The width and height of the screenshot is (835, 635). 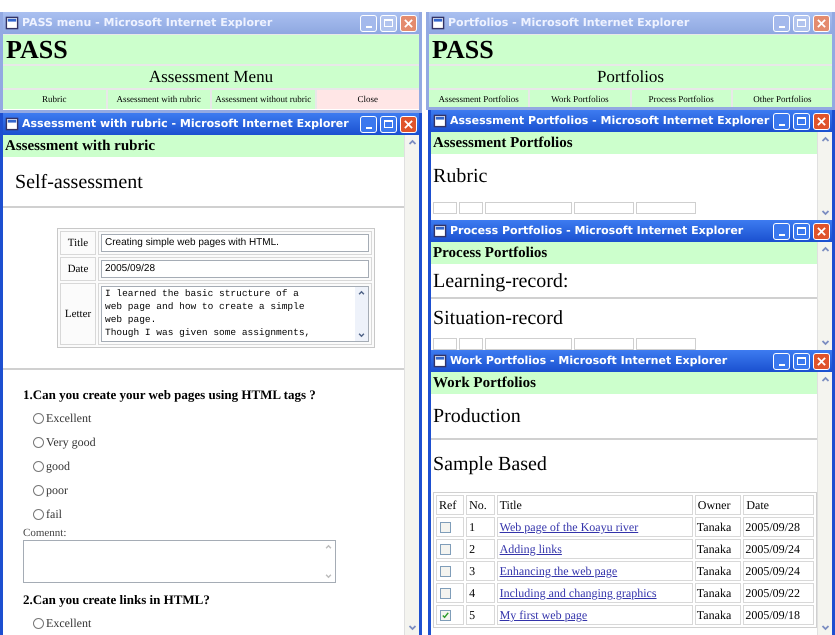 I want to click on menu-link: Process Portfolios, so click(x=681, y=98).